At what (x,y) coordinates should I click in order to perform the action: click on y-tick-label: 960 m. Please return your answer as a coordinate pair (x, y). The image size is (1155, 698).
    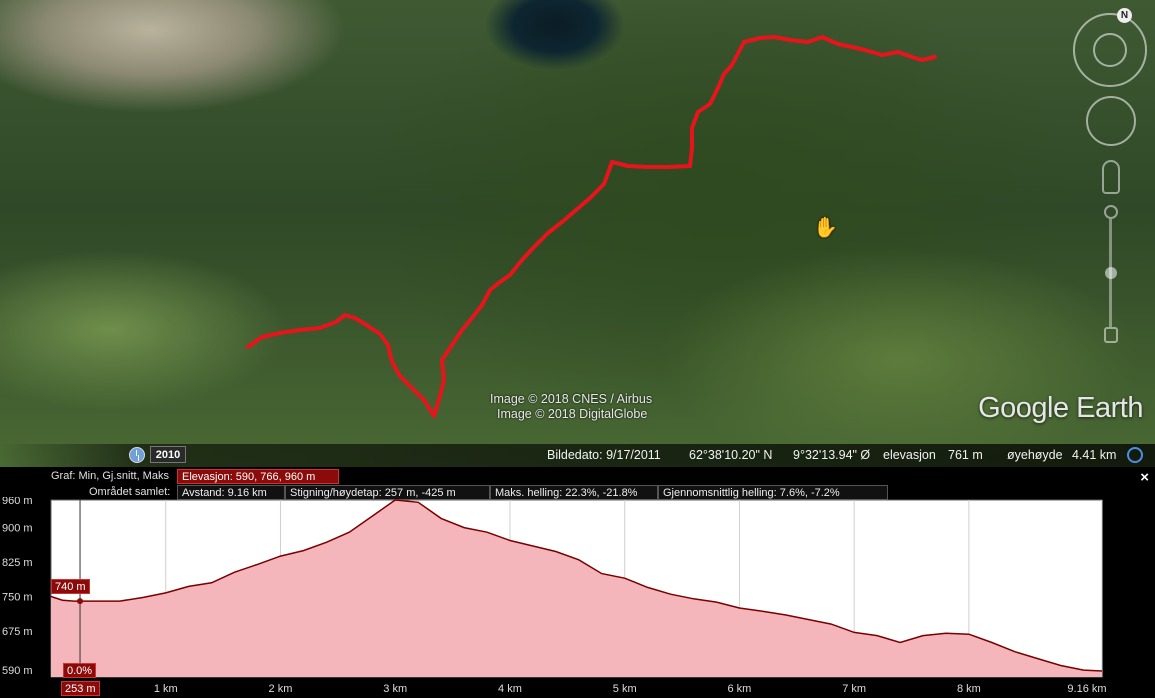
    Looking at the image, I should click on (17, 502).